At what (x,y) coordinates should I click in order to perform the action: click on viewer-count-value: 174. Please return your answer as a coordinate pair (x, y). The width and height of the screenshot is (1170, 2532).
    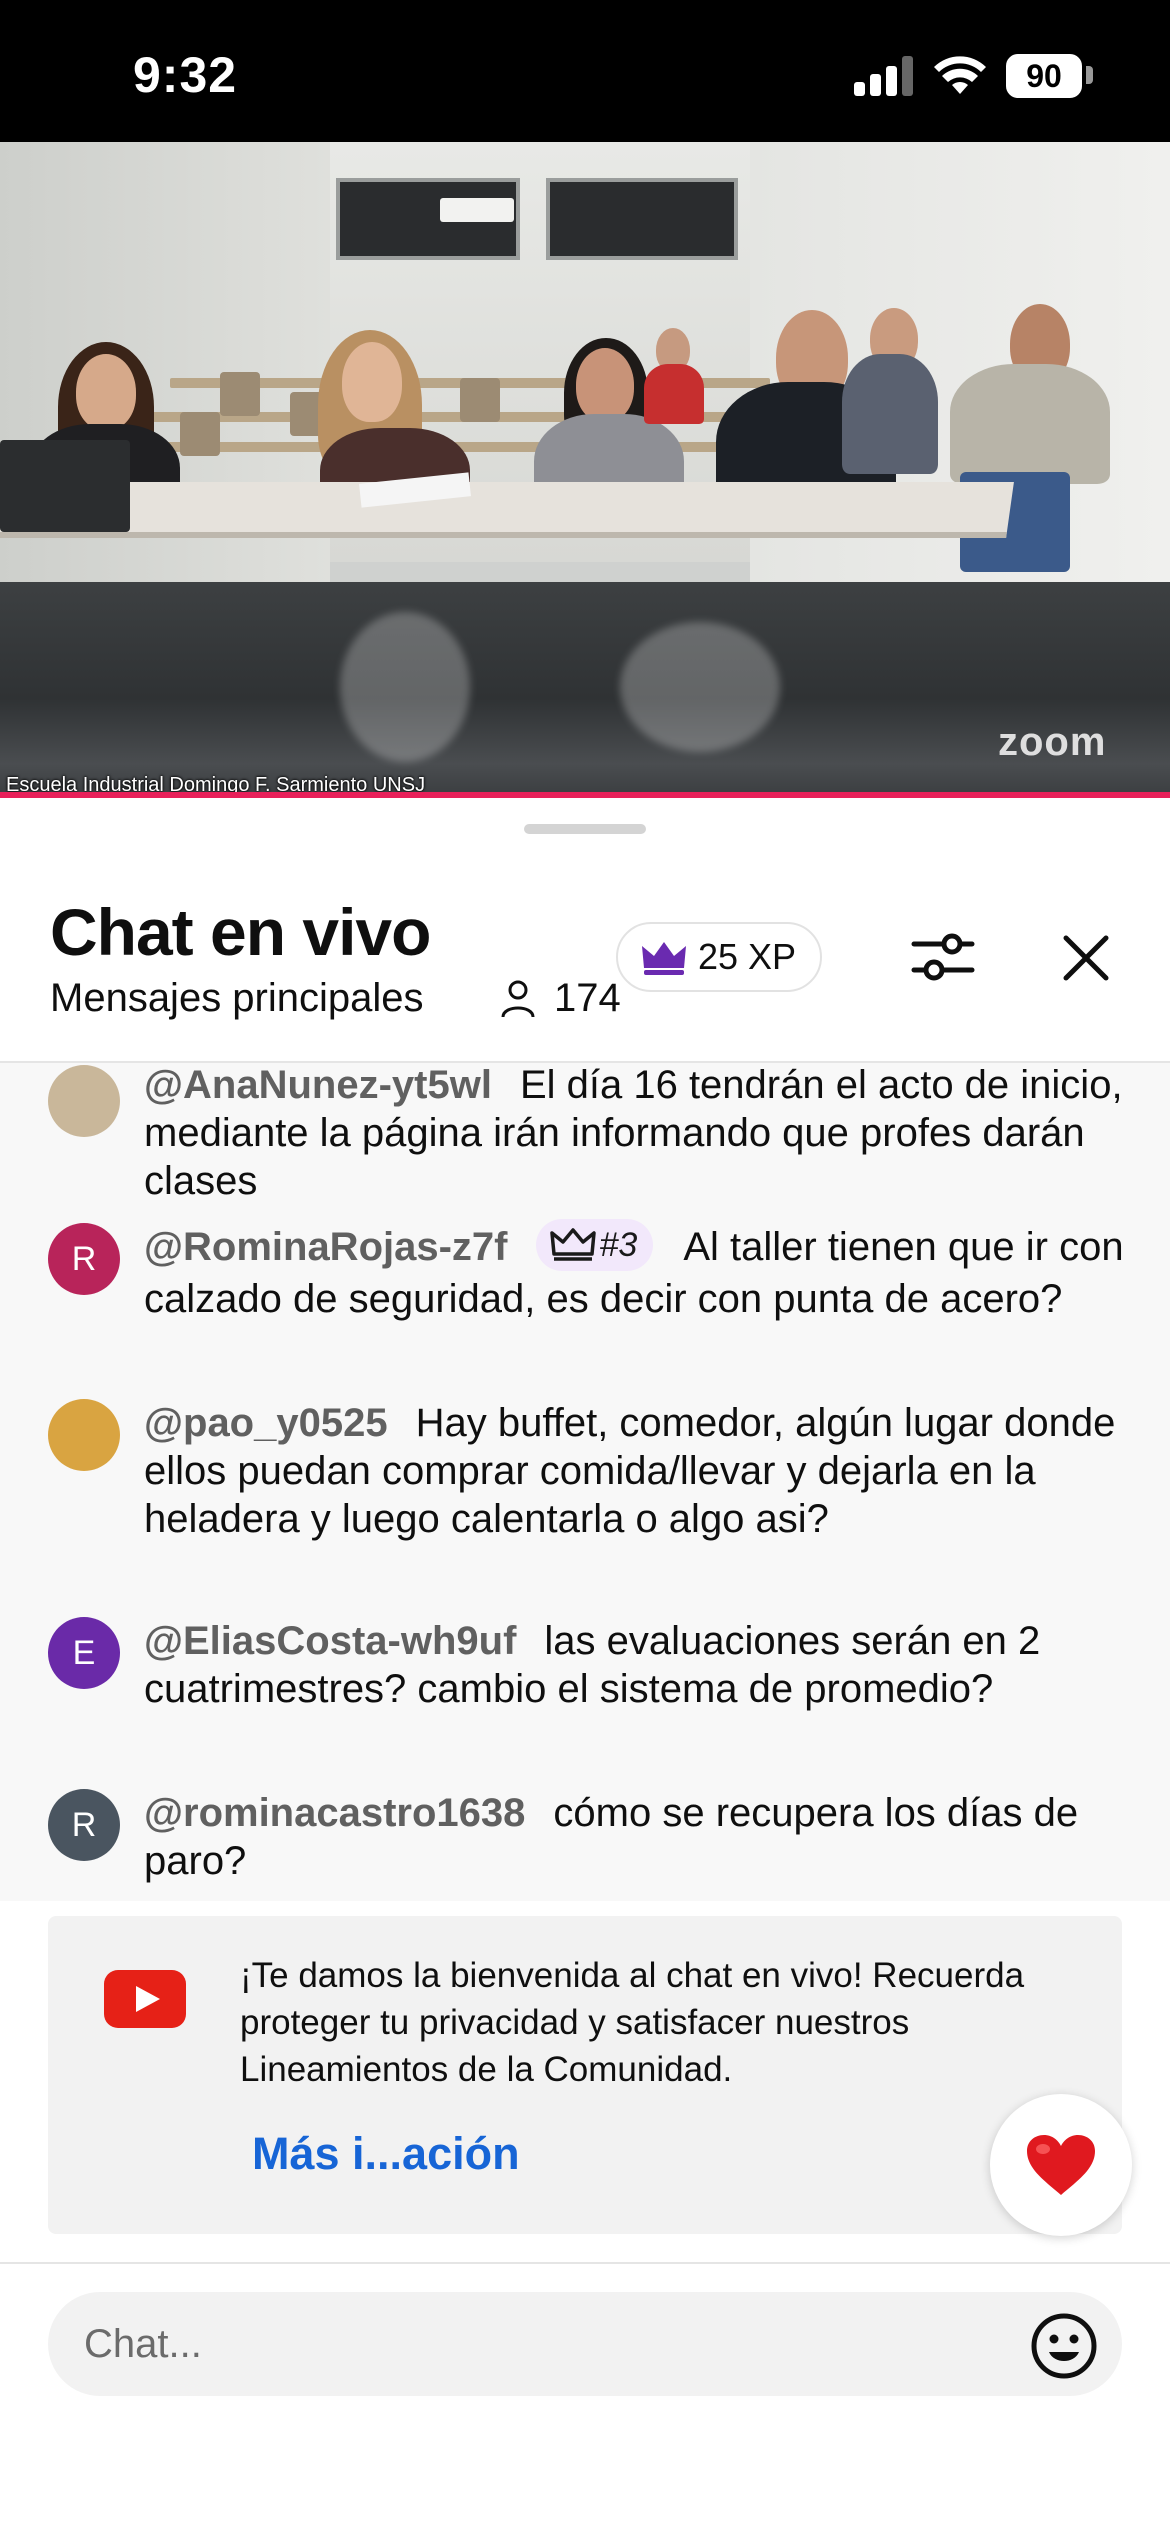
    Looking at the image, I should click on (587, 998).